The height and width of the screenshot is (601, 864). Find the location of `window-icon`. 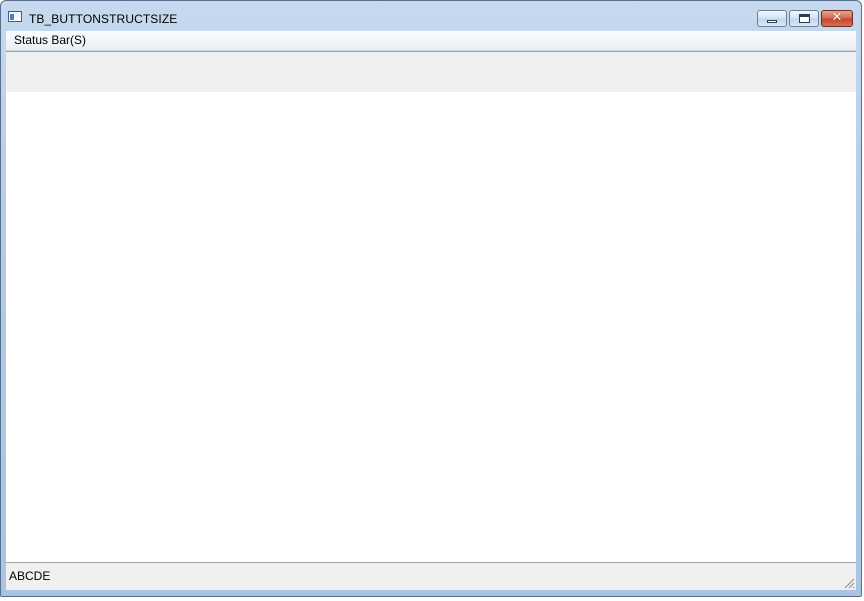

window-icon is located at coordinates (15, 16).